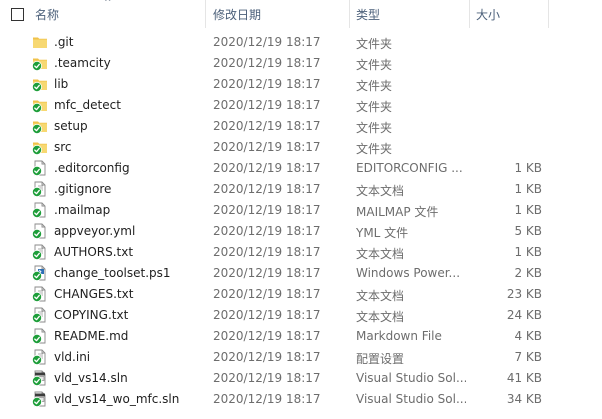 This screenshot has width=602, height=419. What do you see at coordinates (380, 359) in the screenshot?
I see `file-type: 配置设置` at bounding box center [380, 359].